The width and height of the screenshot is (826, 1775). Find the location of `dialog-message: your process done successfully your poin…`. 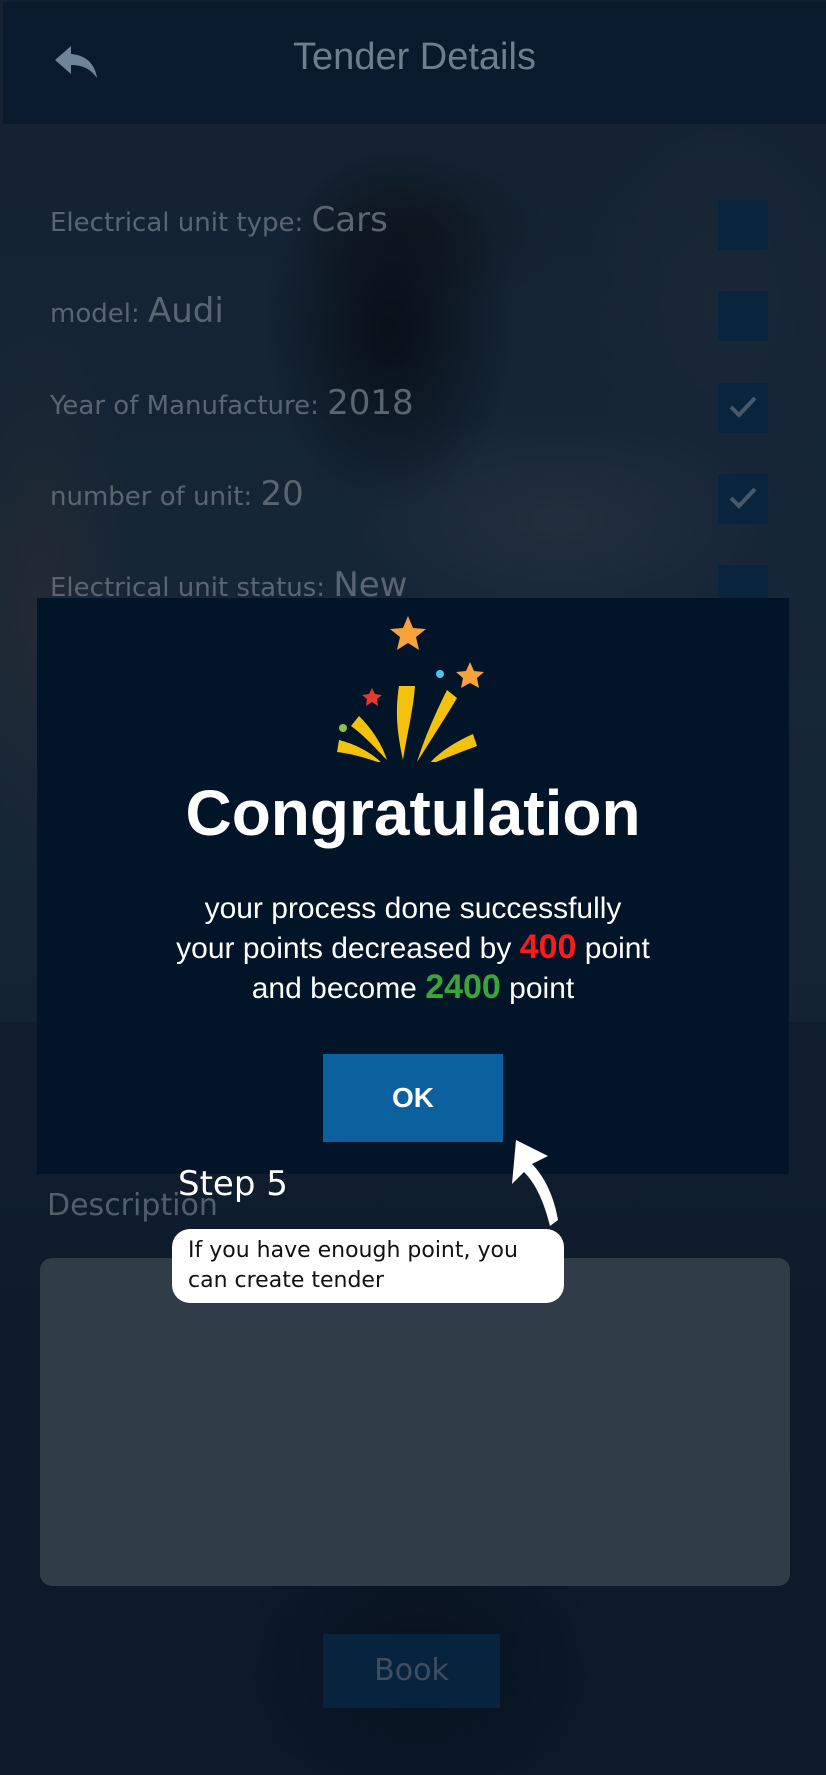

dialog-message: your process done successfully your poin… is located at coordinates (413, 949).